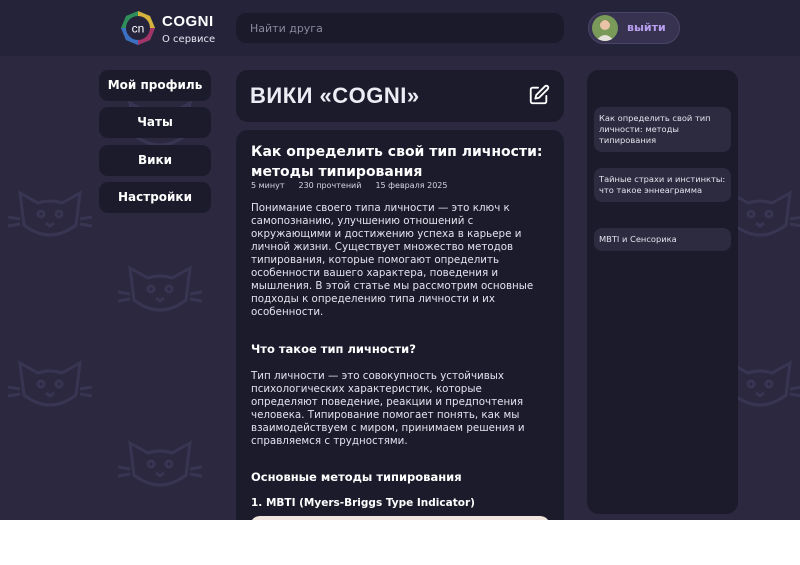  Describe the element at coordinates (411, 185) in the screenshot. I see `publish-date: 15 февраля 2025` at that location.